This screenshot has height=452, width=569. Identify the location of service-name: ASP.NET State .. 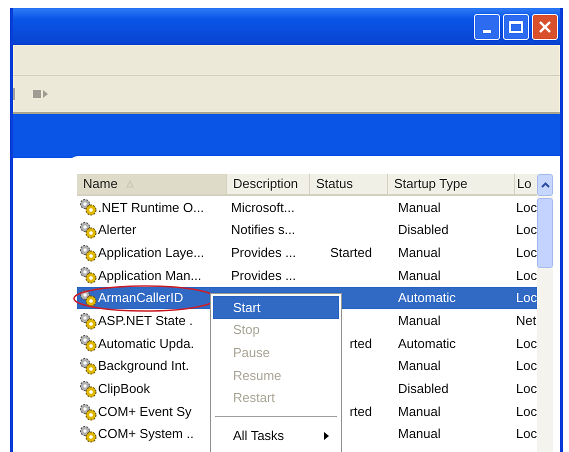
(145, 321).